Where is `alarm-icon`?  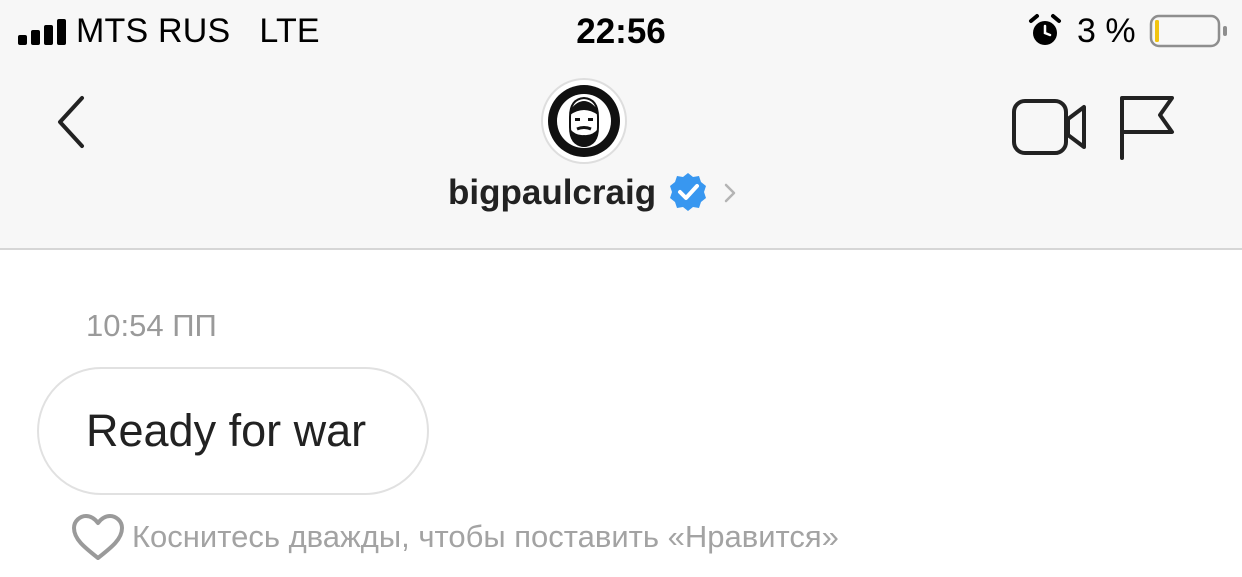 alarm-icon is located at coordinates (1045, 29).